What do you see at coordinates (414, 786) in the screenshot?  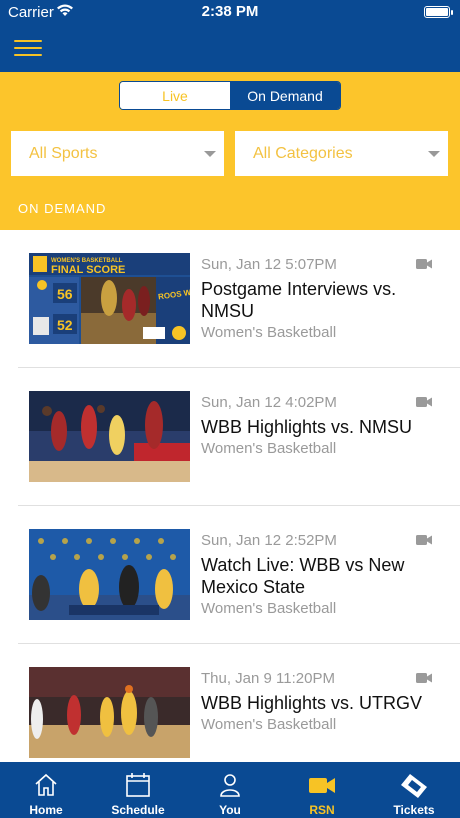 I see `ticket-icon` at bounding box center [414, 786].